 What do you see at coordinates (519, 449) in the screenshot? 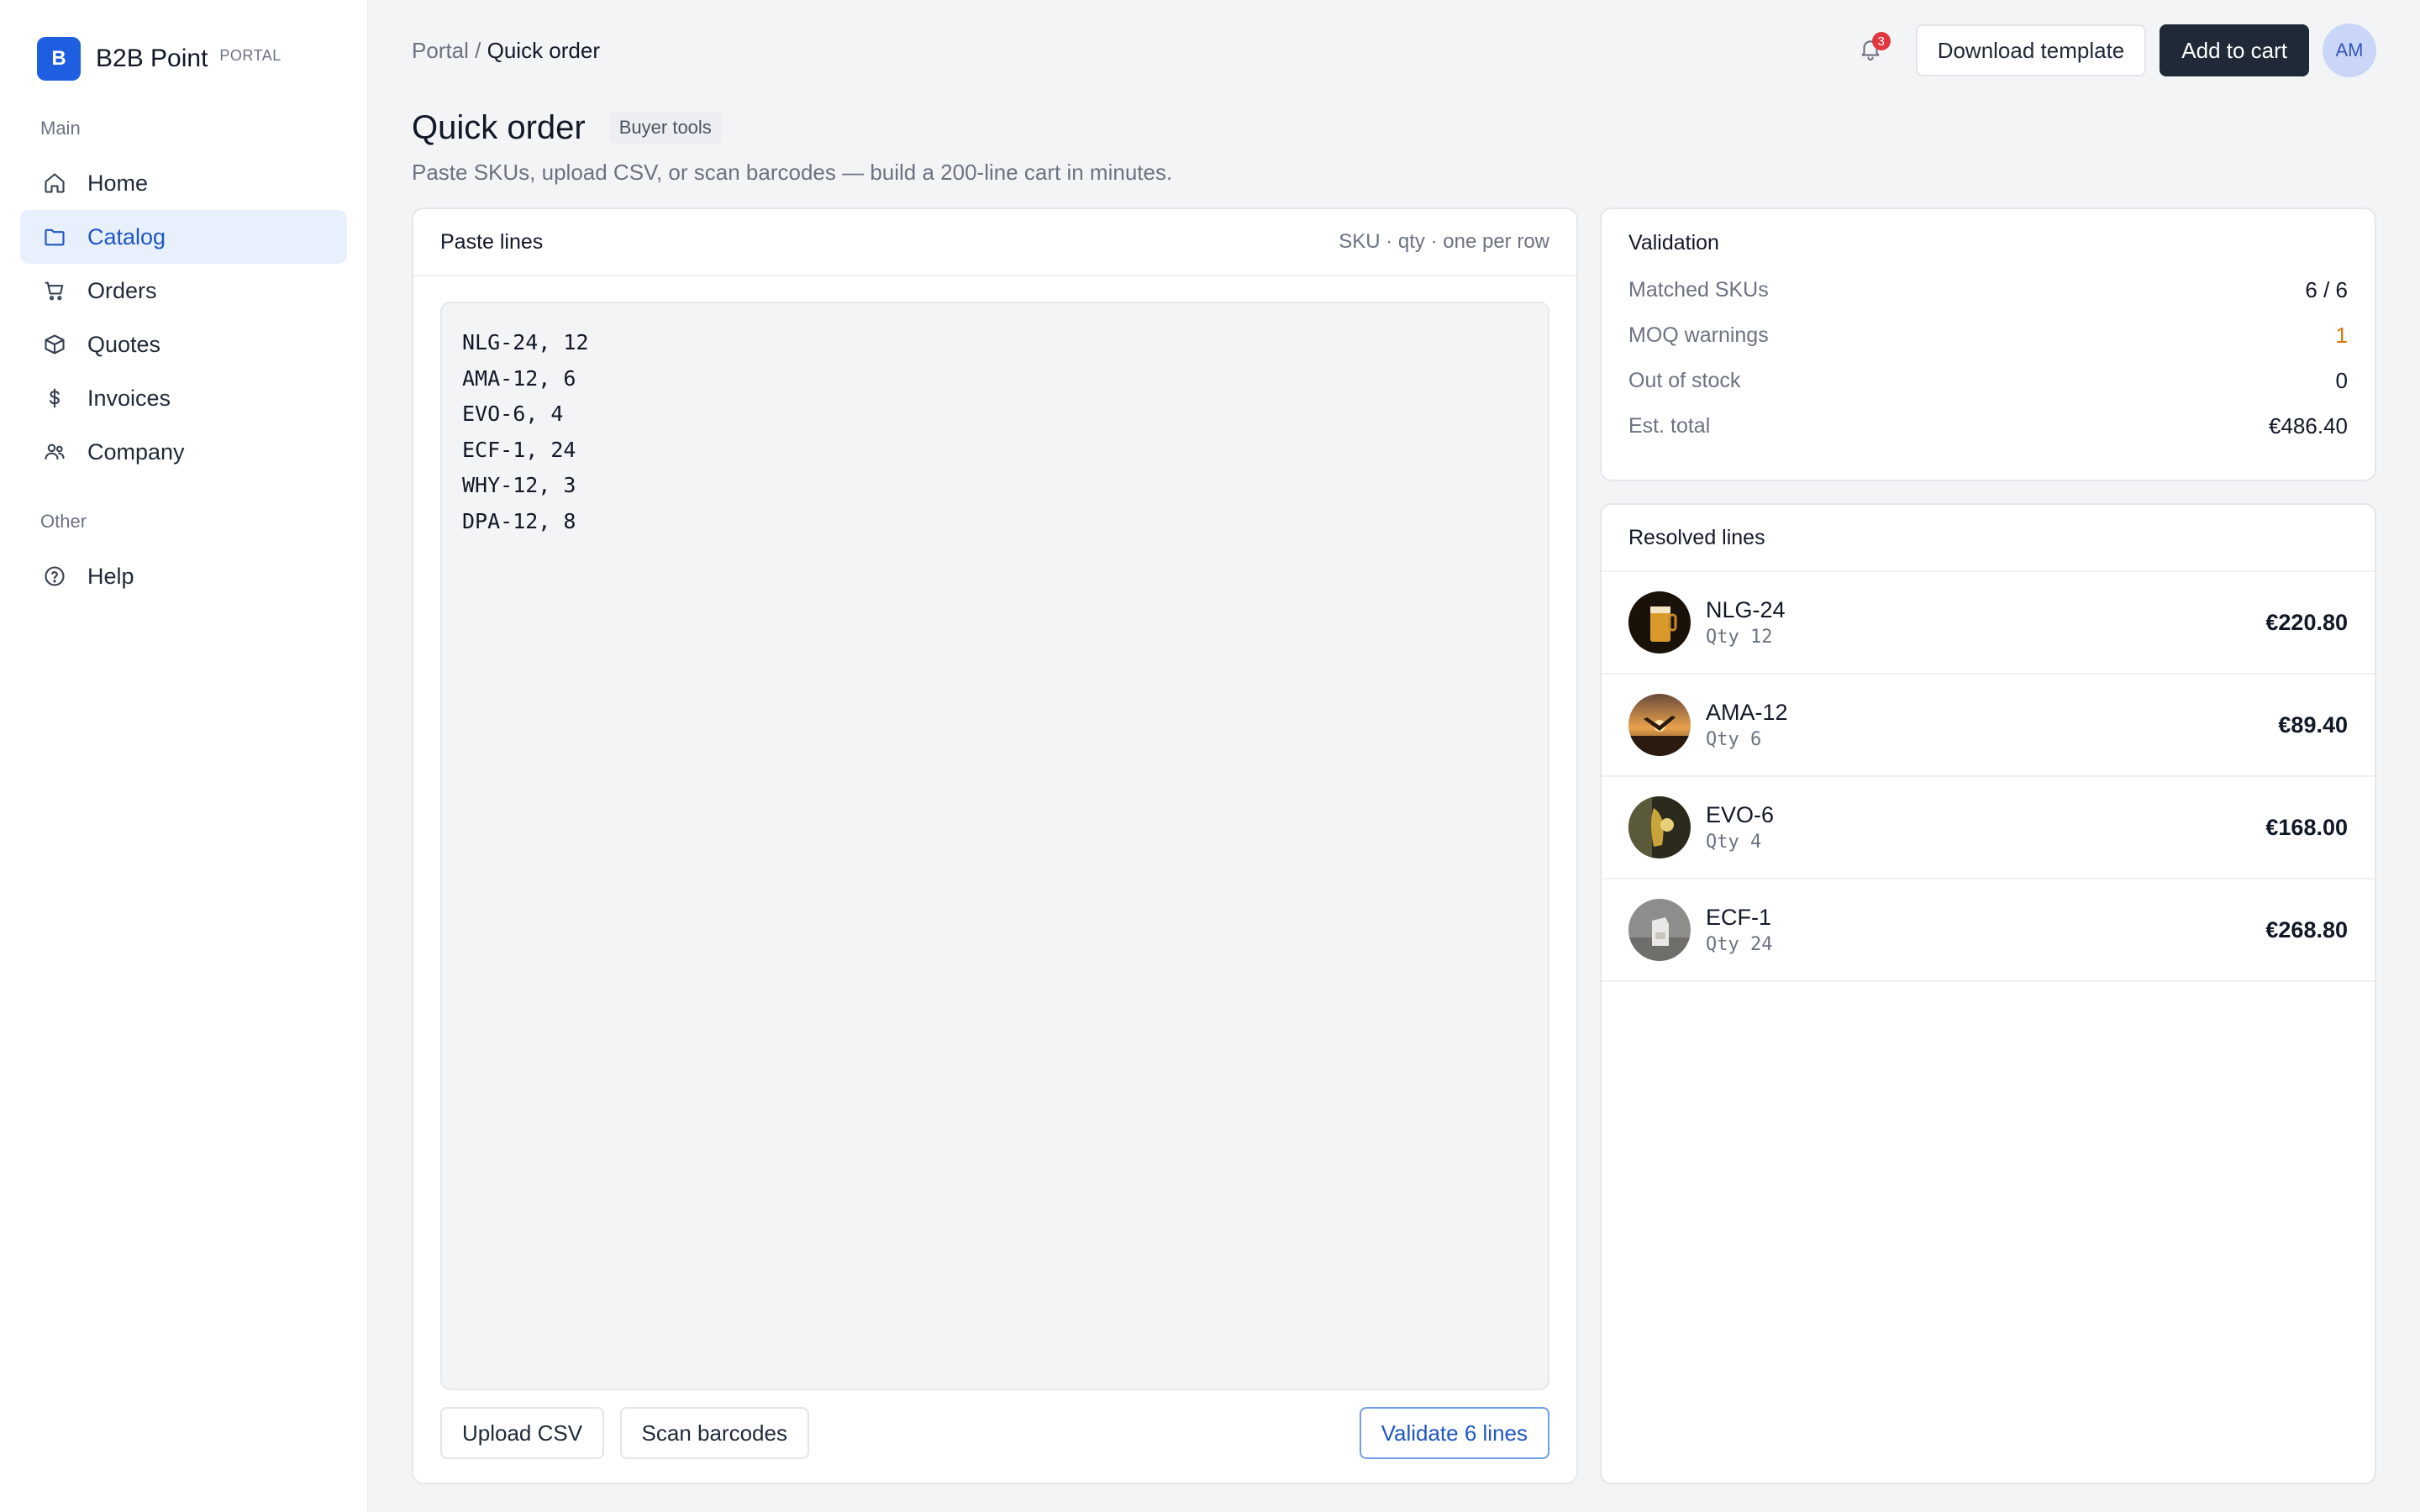
I see `paste-line: ECF-1, 24` at bounding box center [519, 449].